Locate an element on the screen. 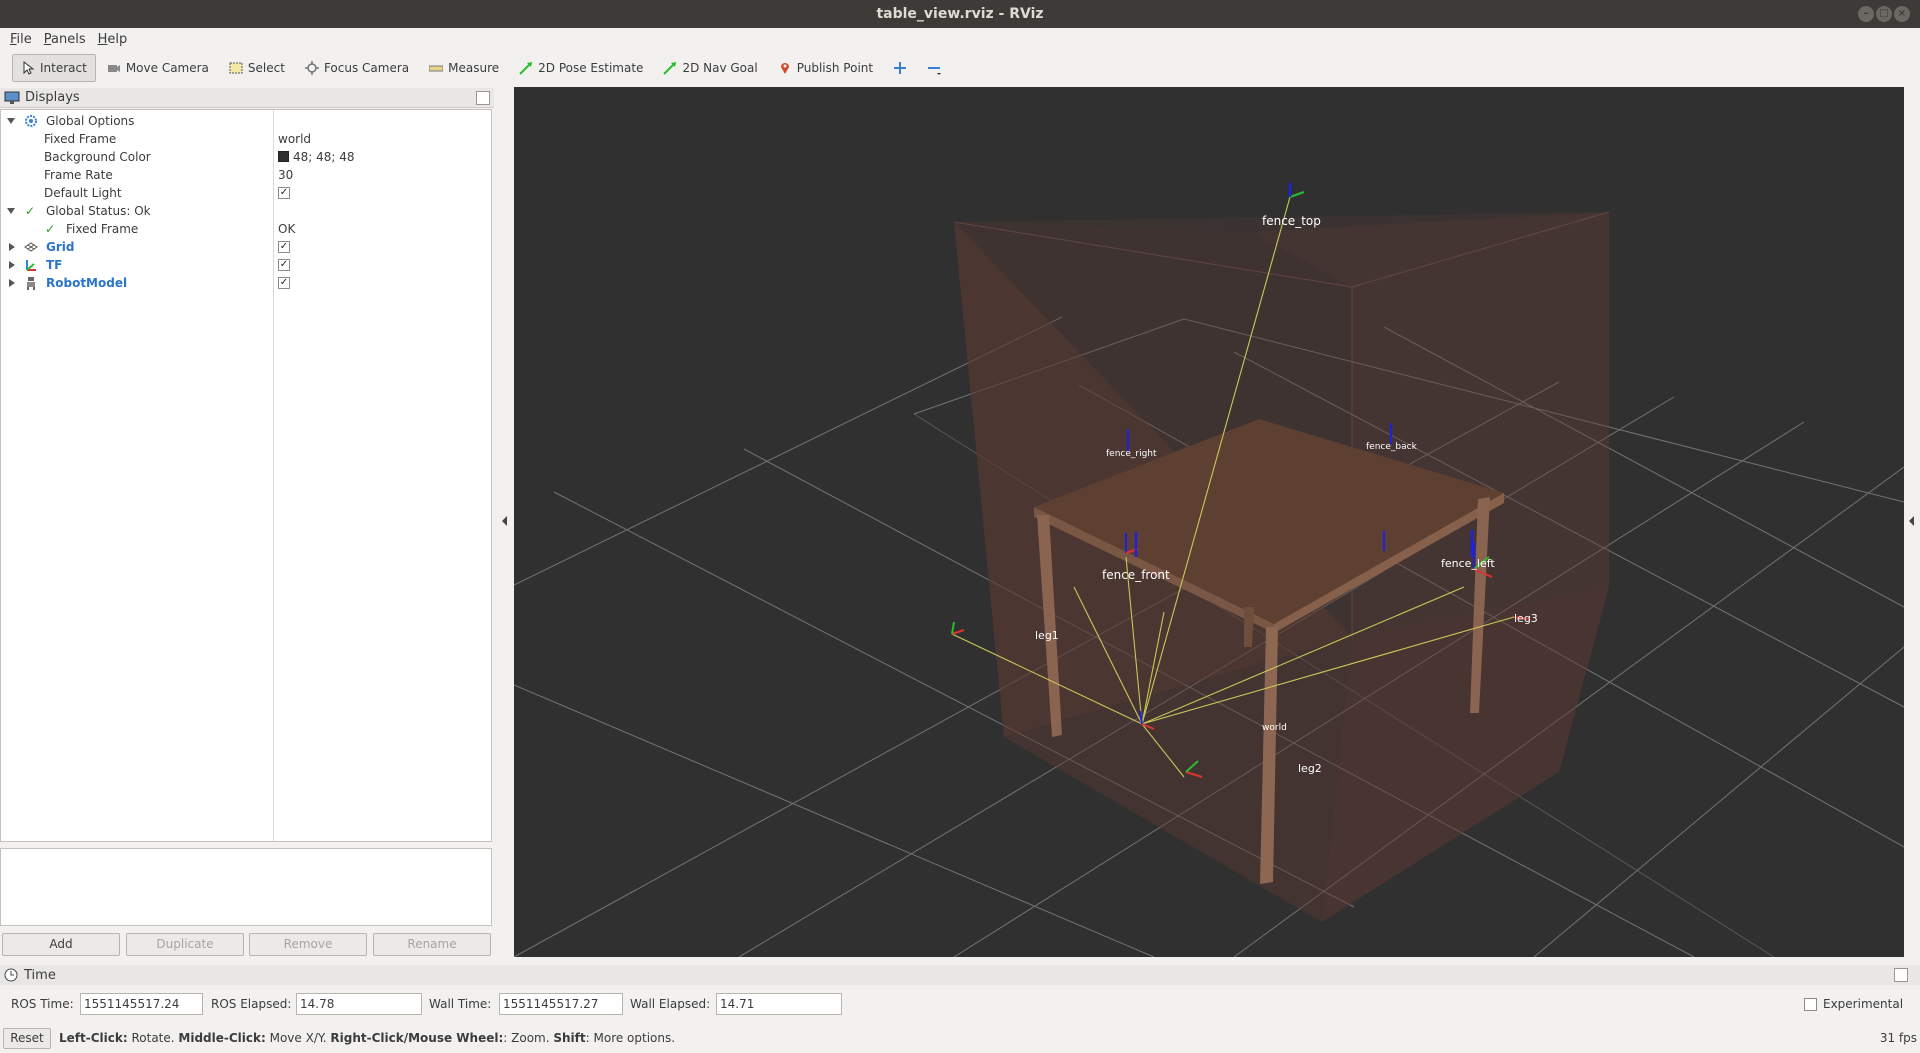 The image size is (1920, 1053). tree-row-status-fixed-frame: ✓ Fixed Frame OK is located at coordinates (246, 229).